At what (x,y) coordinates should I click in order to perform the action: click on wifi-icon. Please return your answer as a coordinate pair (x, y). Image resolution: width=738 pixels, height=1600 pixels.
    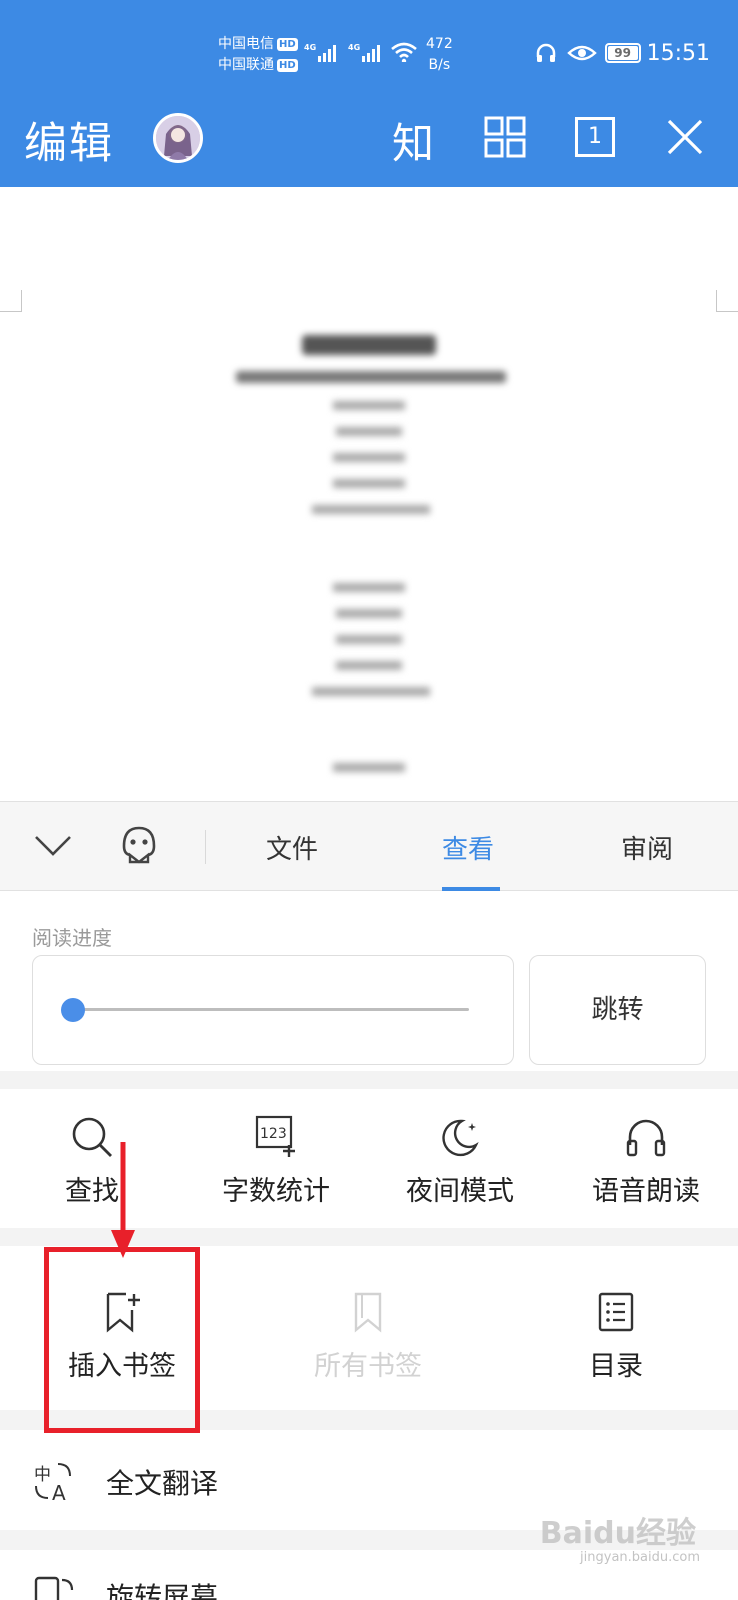
    Looking at the image, I should click on (404, 52).